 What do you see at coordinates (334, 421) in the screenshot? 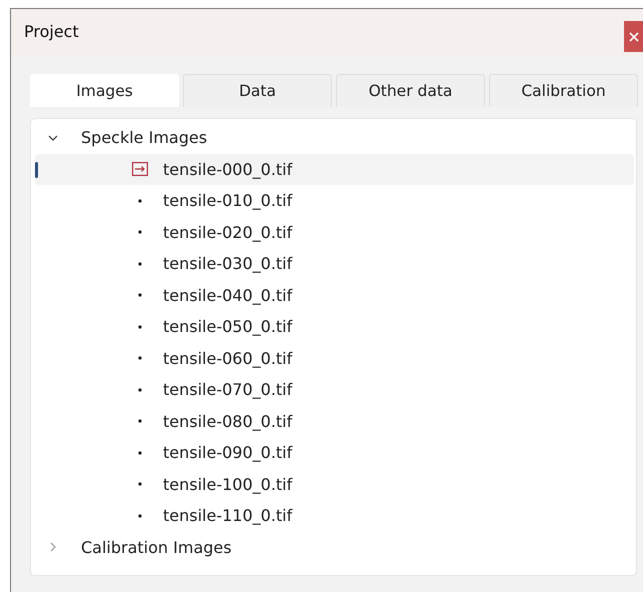
I see `tree-item: tensile-080_0.tif` at bounding box center [334, 421].